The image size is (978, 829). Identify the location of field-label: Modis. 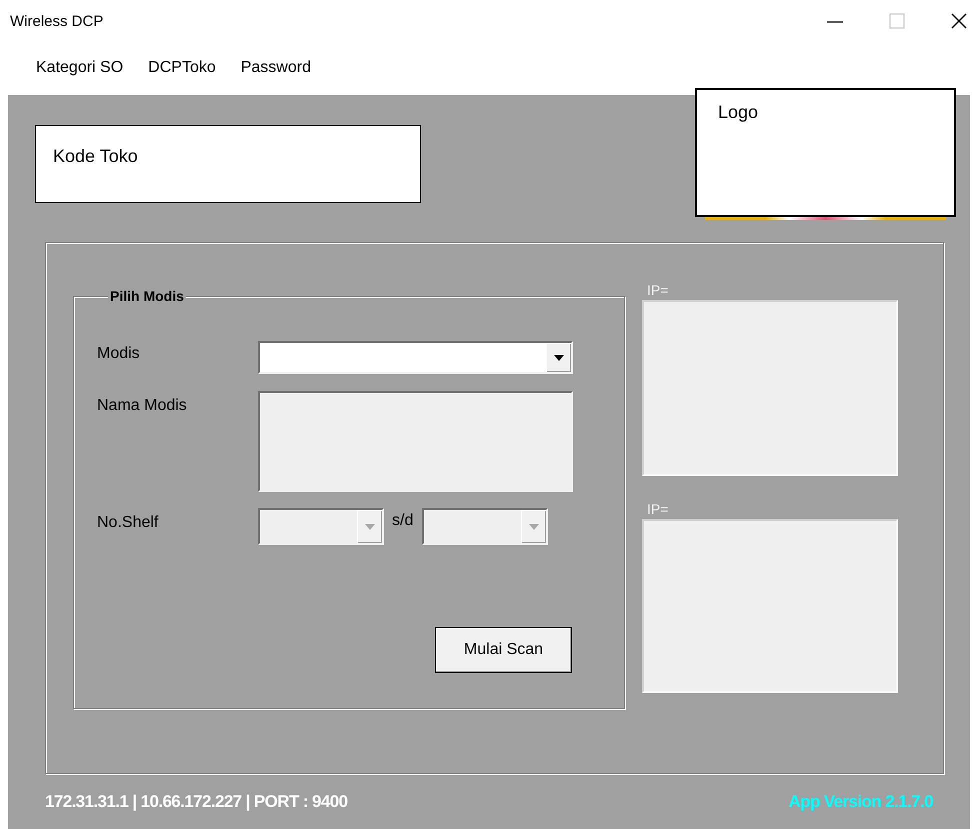
(119, 353).